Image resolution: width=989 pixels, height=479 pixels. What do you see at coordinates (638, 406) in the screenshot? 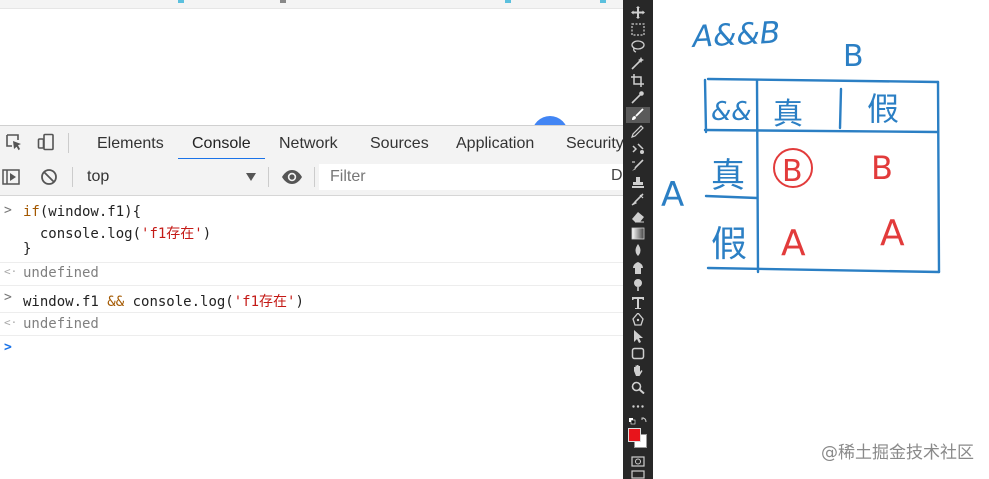
I see `more-tools-icon` at bounding box center [638, 406].